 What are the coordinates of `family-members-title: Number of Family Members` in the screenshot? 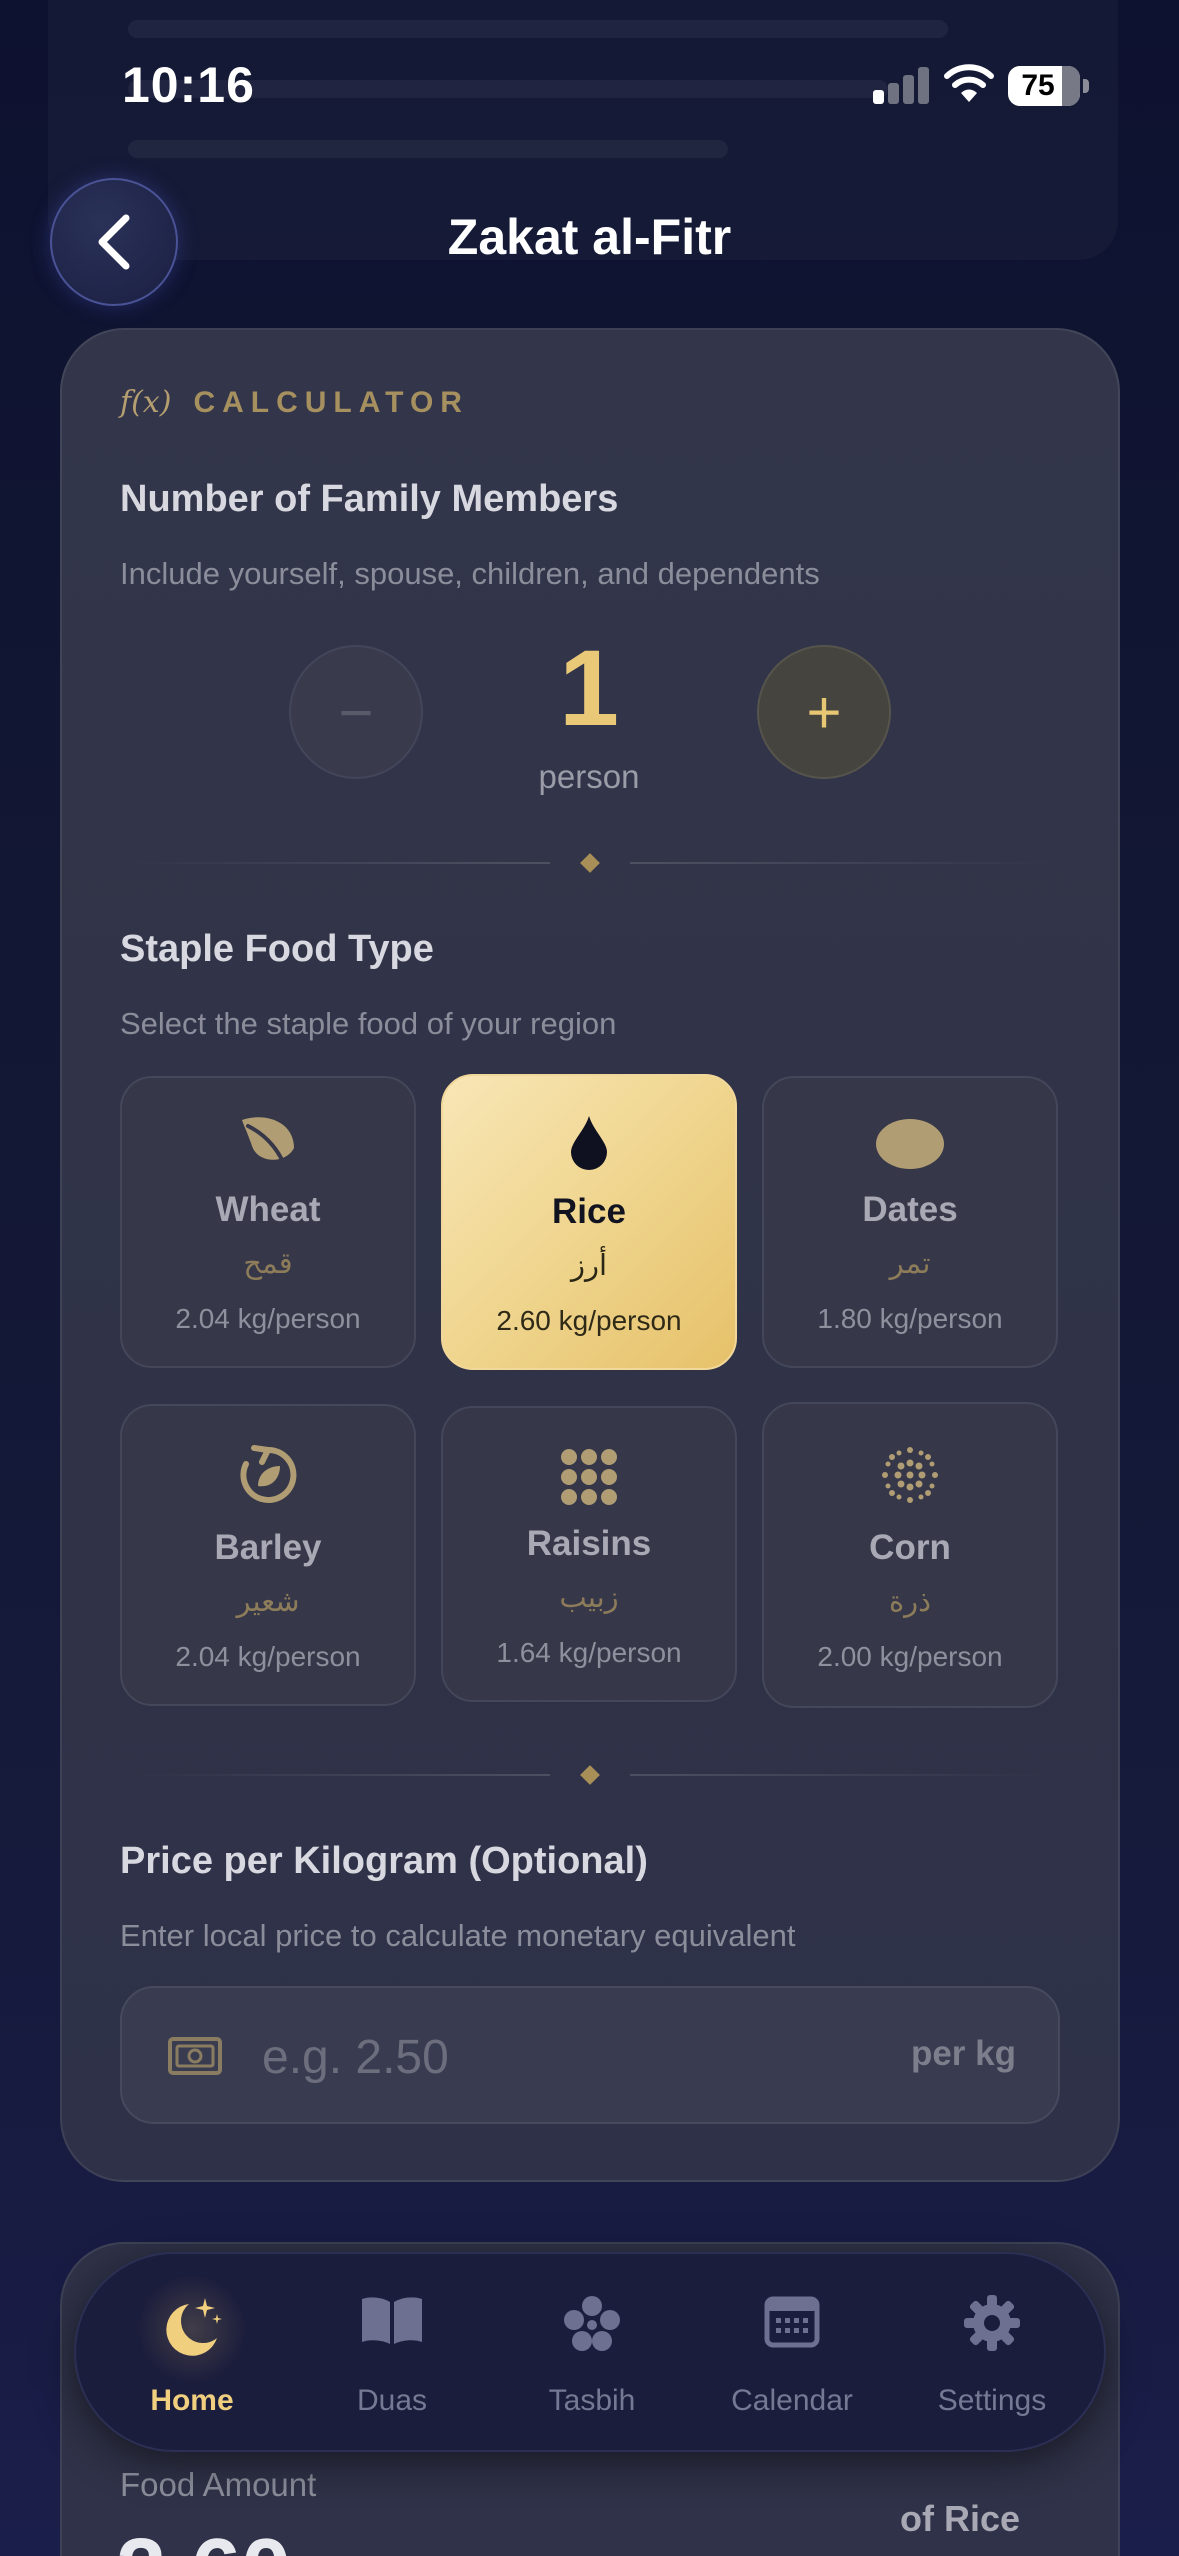 It's located at (369, 499).